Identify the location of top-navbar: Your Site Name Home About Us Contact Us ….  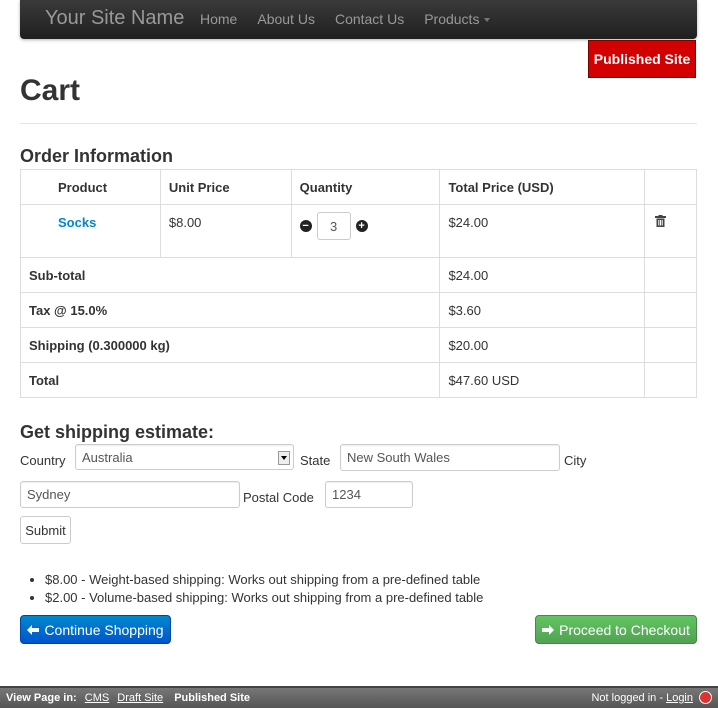
(358, 19).